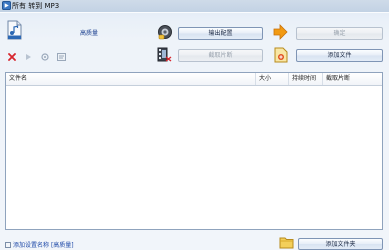  Describe the element at coordinates (220, 33) in the screenshot. I see `output-config-button: 输出配置` at that location.